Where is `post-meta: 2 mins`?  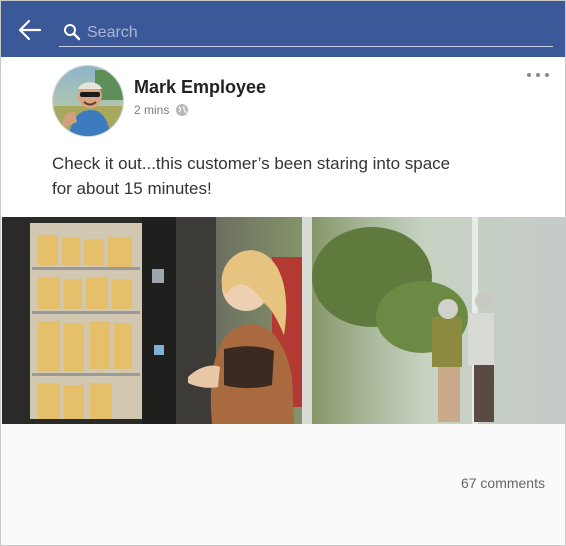
post-meta: 2 mins is located at coordinates (161, 110).